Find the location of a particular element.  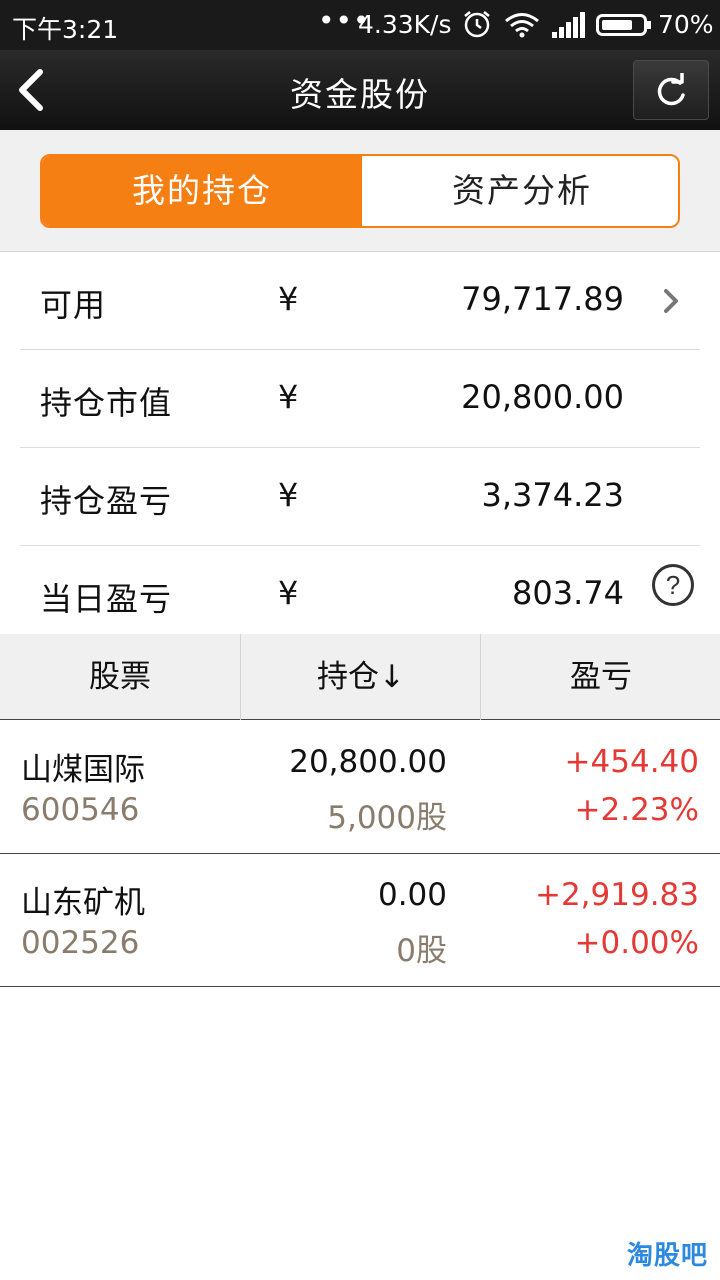

profit-percent: +0.00% is located at coordinates (636, 943).